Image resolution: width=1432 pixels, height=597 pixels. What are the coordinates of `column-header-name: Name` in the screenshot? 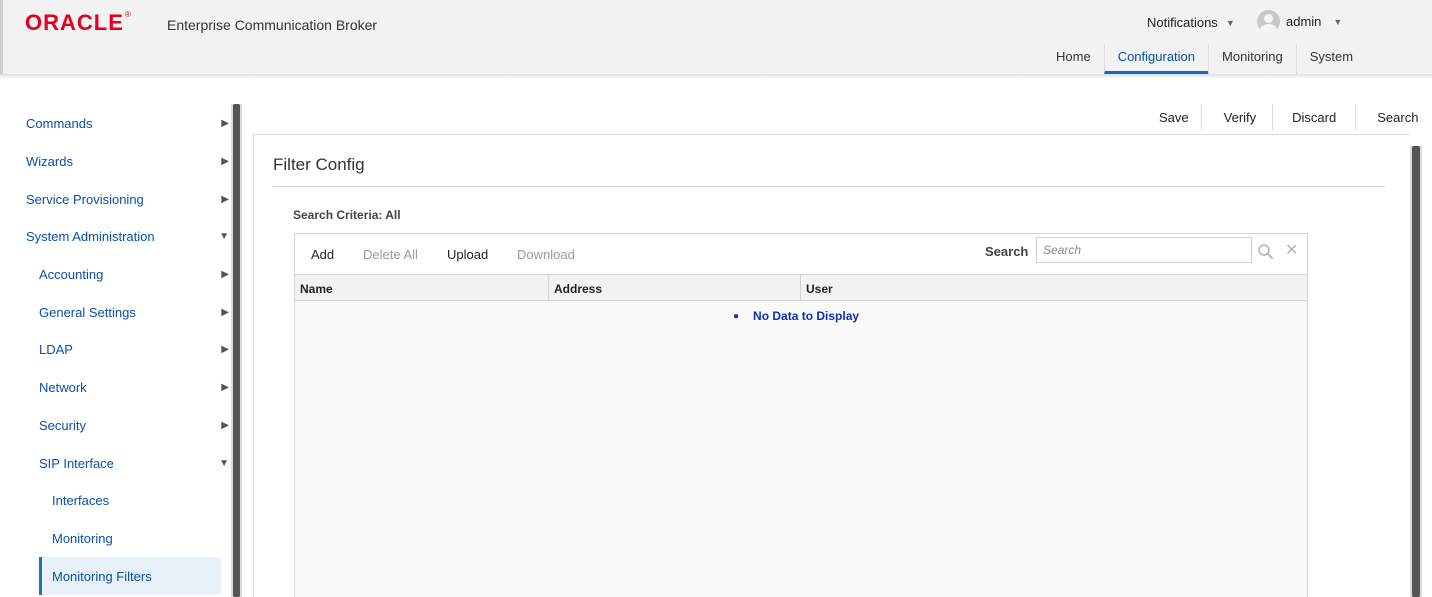 It's located at (422, 288).